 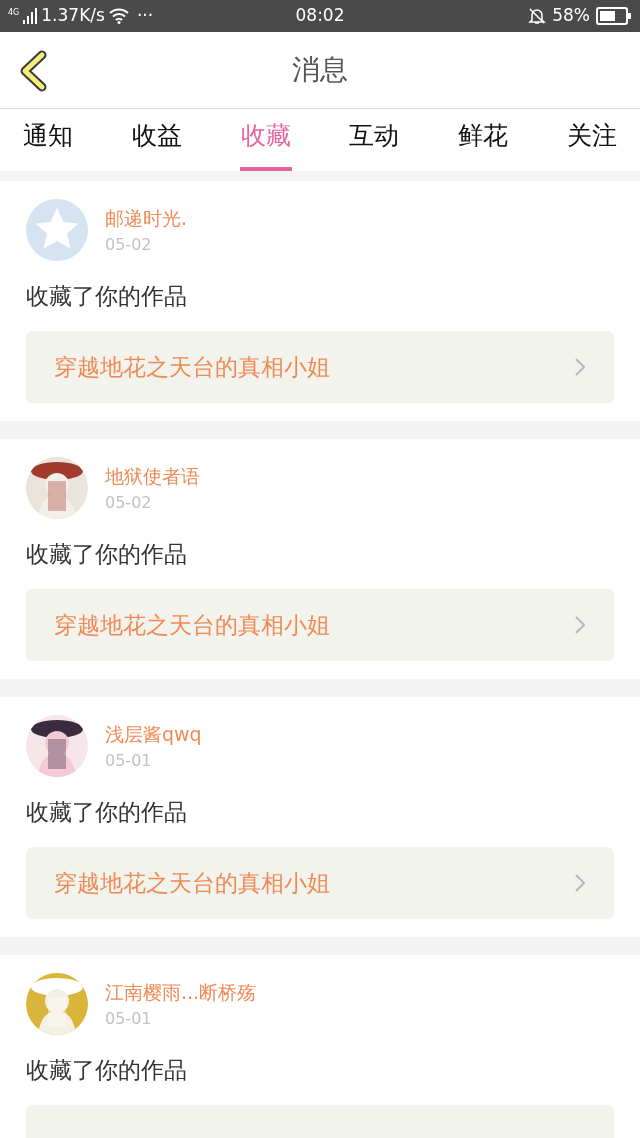 I want to click on clock: 08:02, so click(x=320, y=15).